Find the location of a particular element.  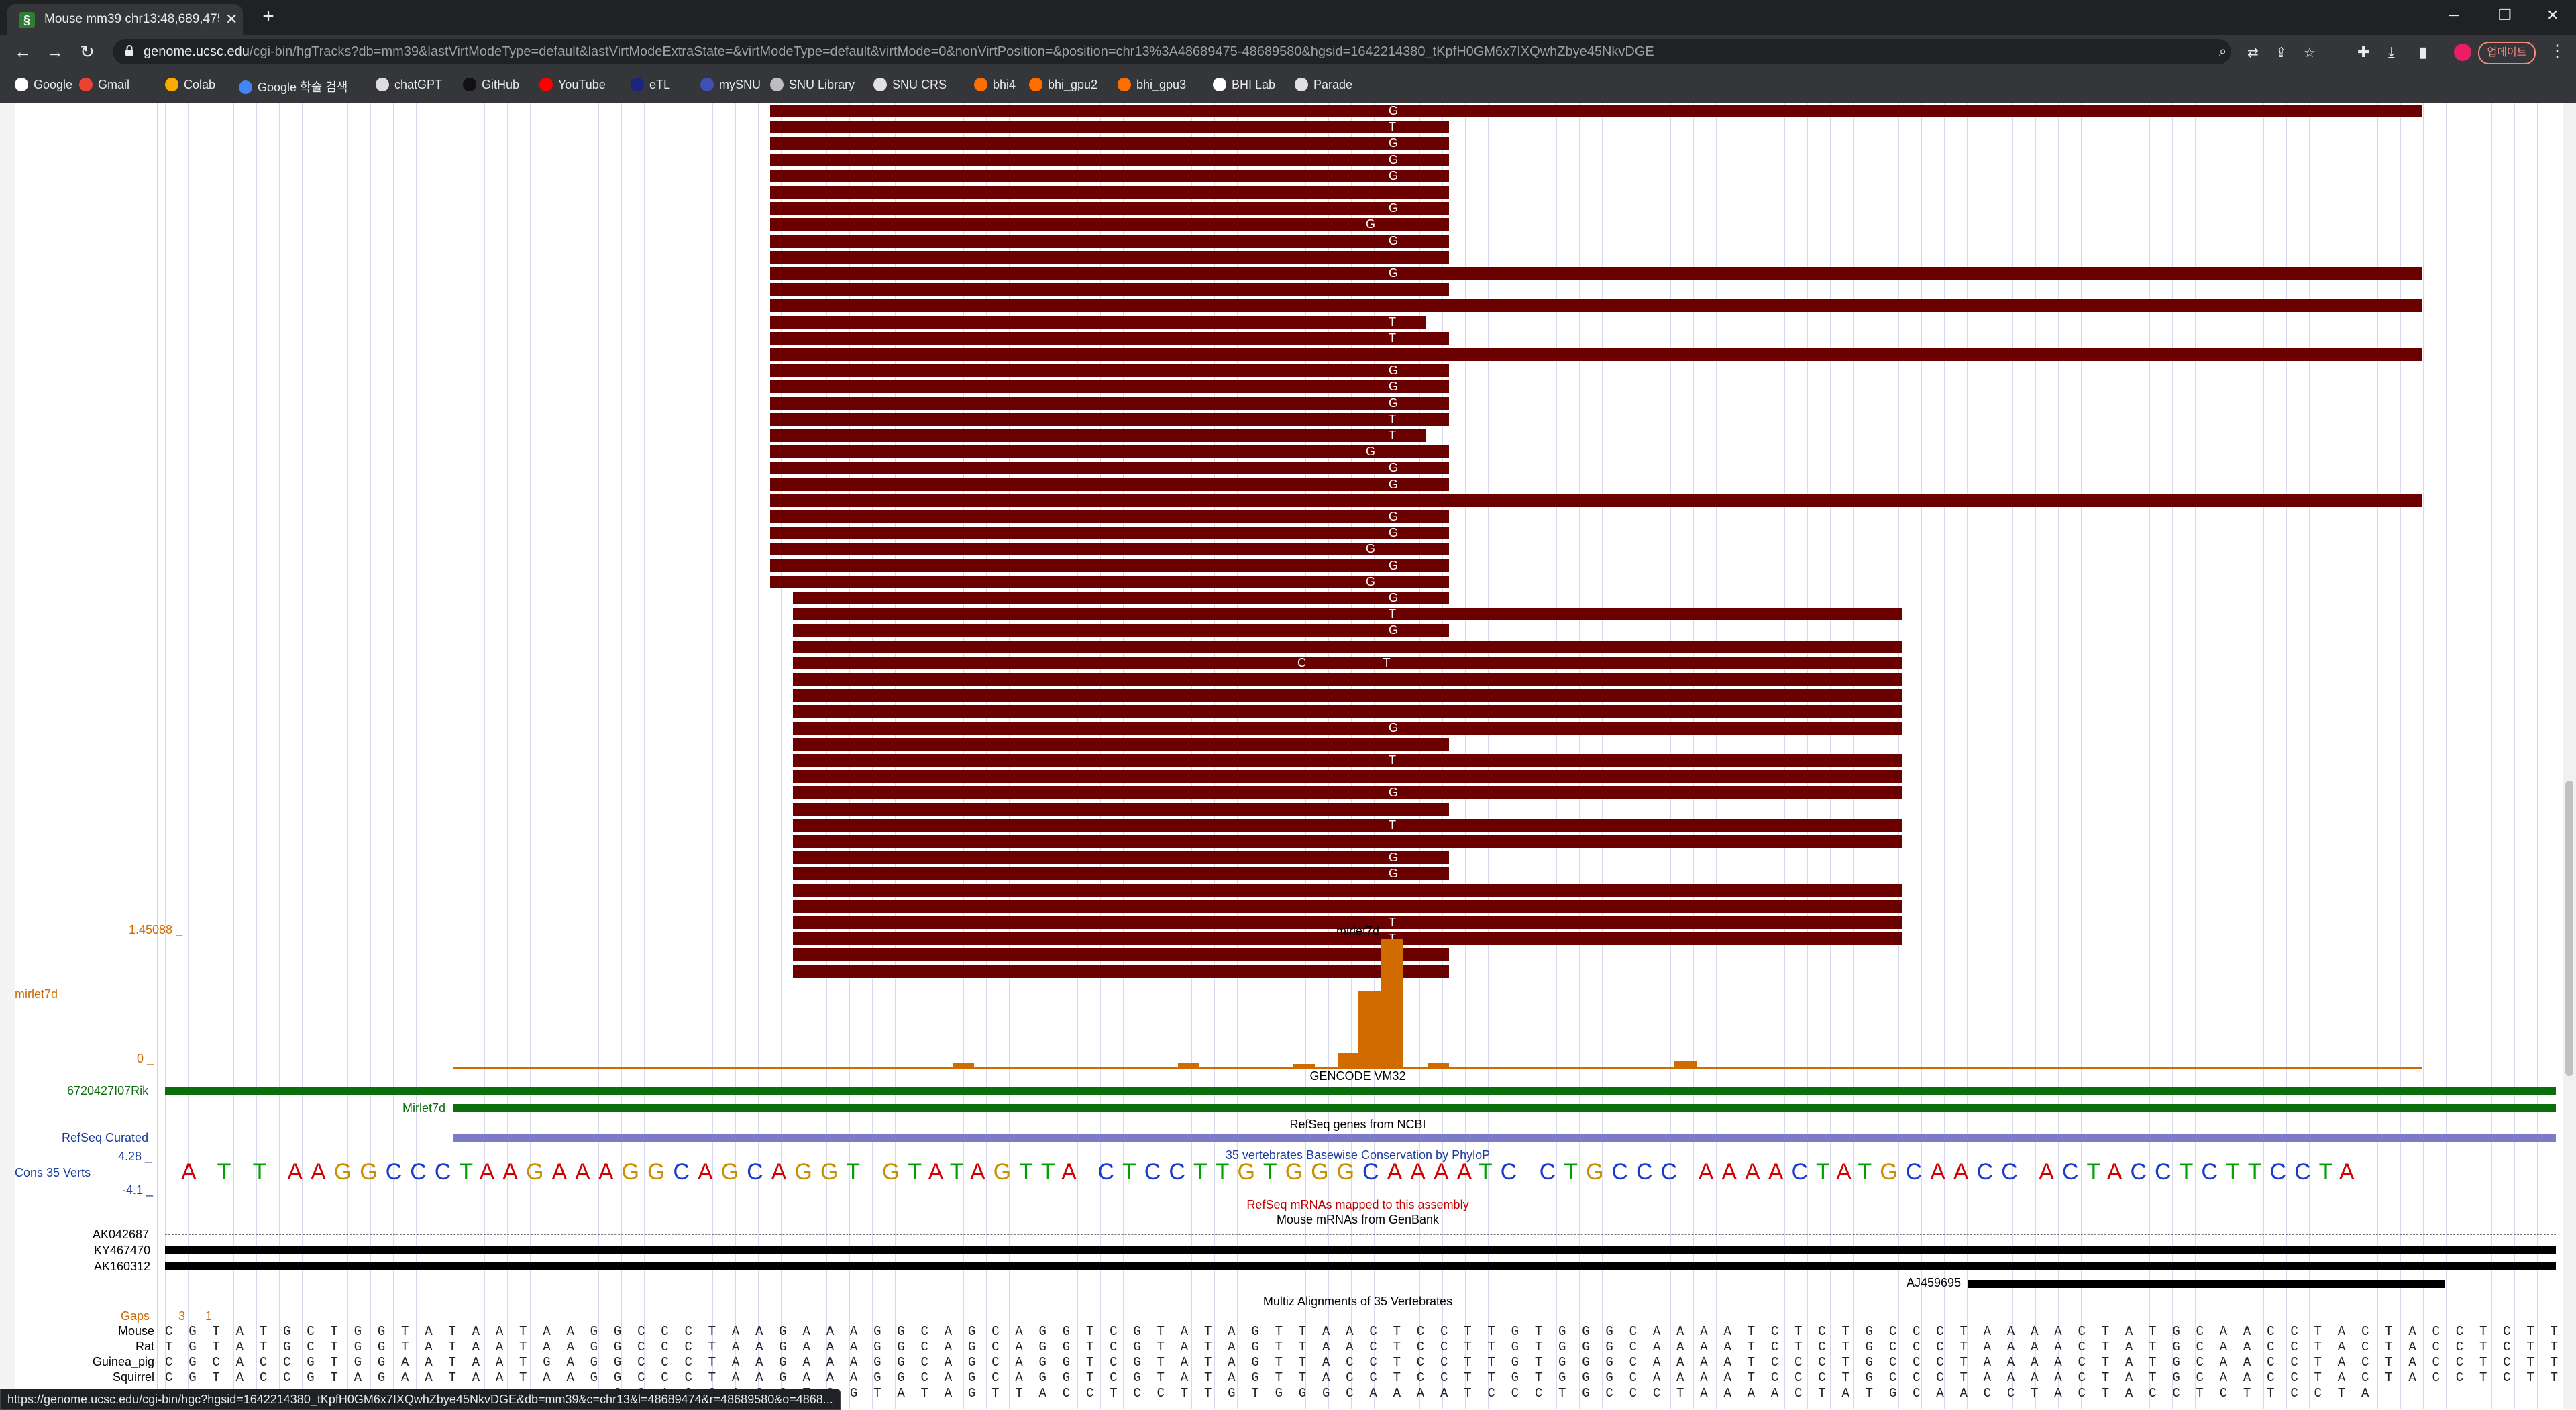

mrna-label-AK042687: AK042687 is located at coordinates (121, 1235).